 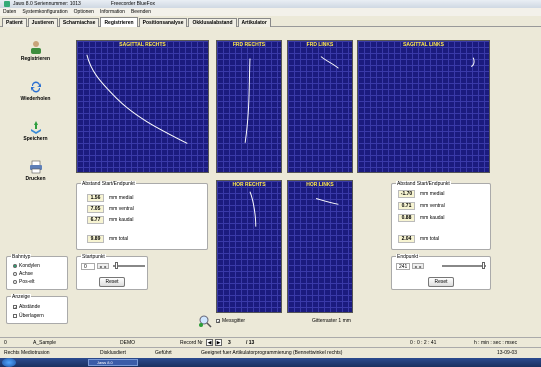 What do you see at coordinates (15, 316) in the screenshot?
I see `check-ueberlagern-box` at bounding box center [15, 316].